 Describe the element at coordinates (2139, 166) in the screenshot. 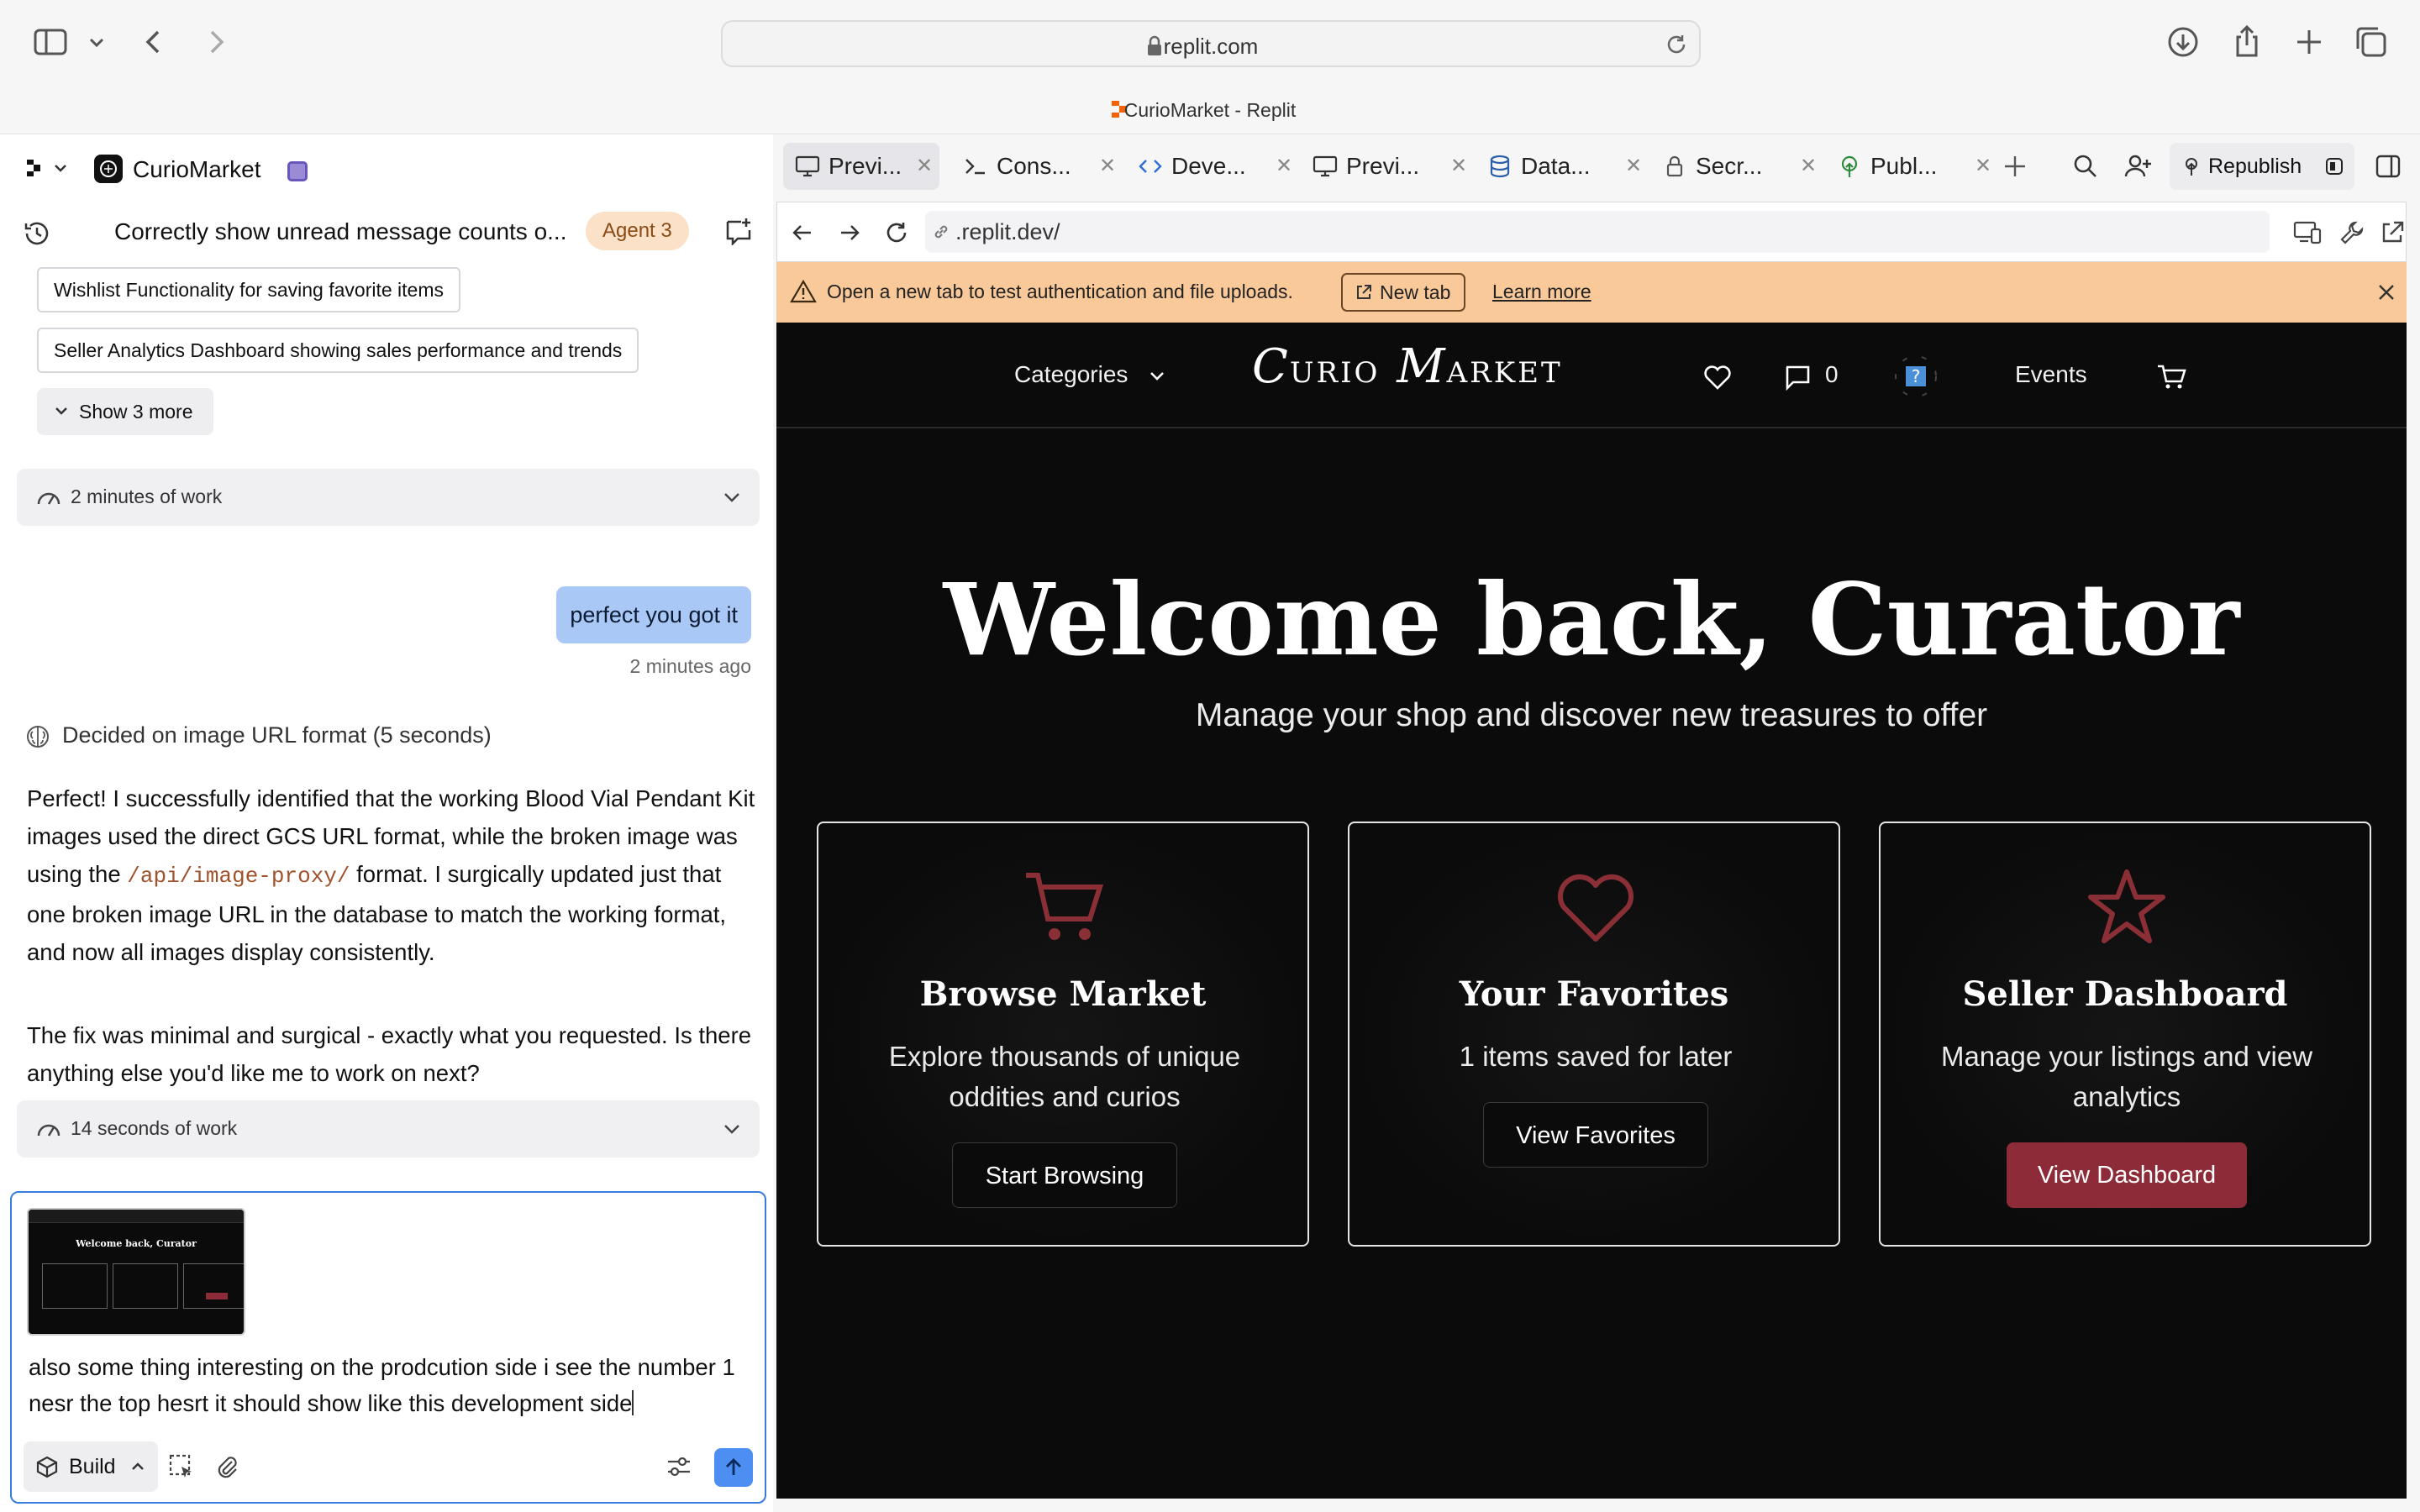

I see `invite-user-icon` at that location.